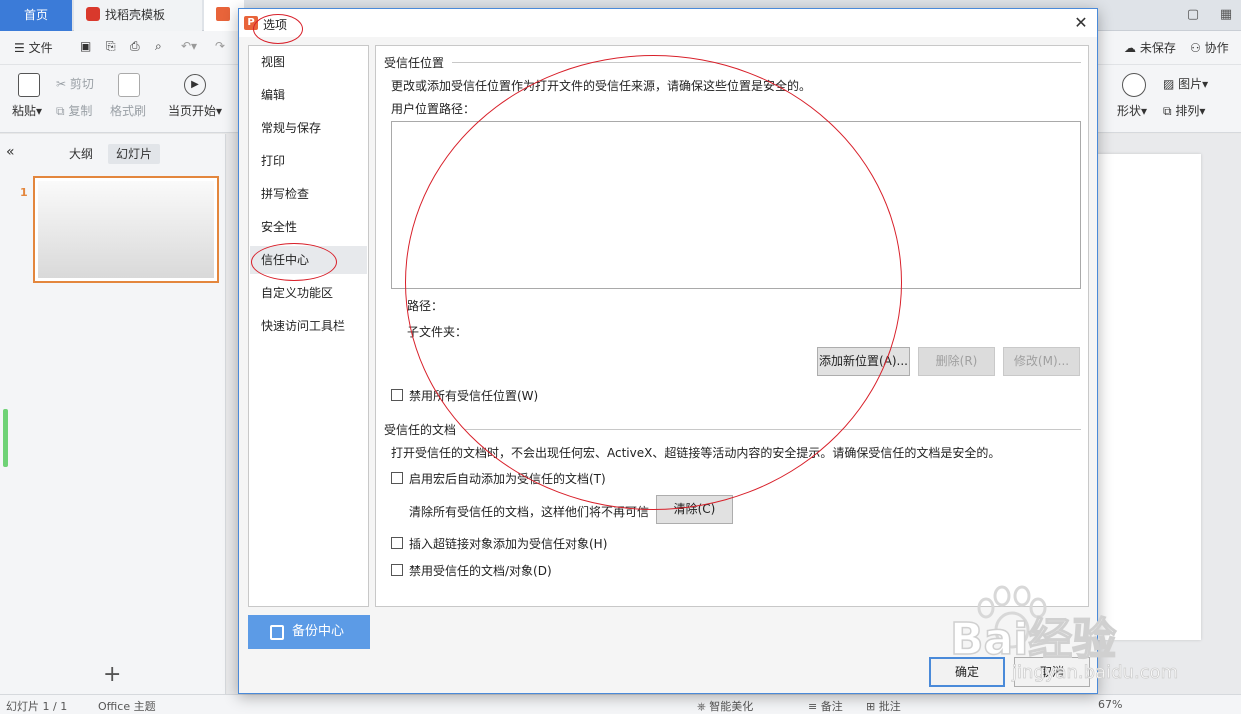  I want to click on paste-button: 粘贴▾, so click(27, 110).